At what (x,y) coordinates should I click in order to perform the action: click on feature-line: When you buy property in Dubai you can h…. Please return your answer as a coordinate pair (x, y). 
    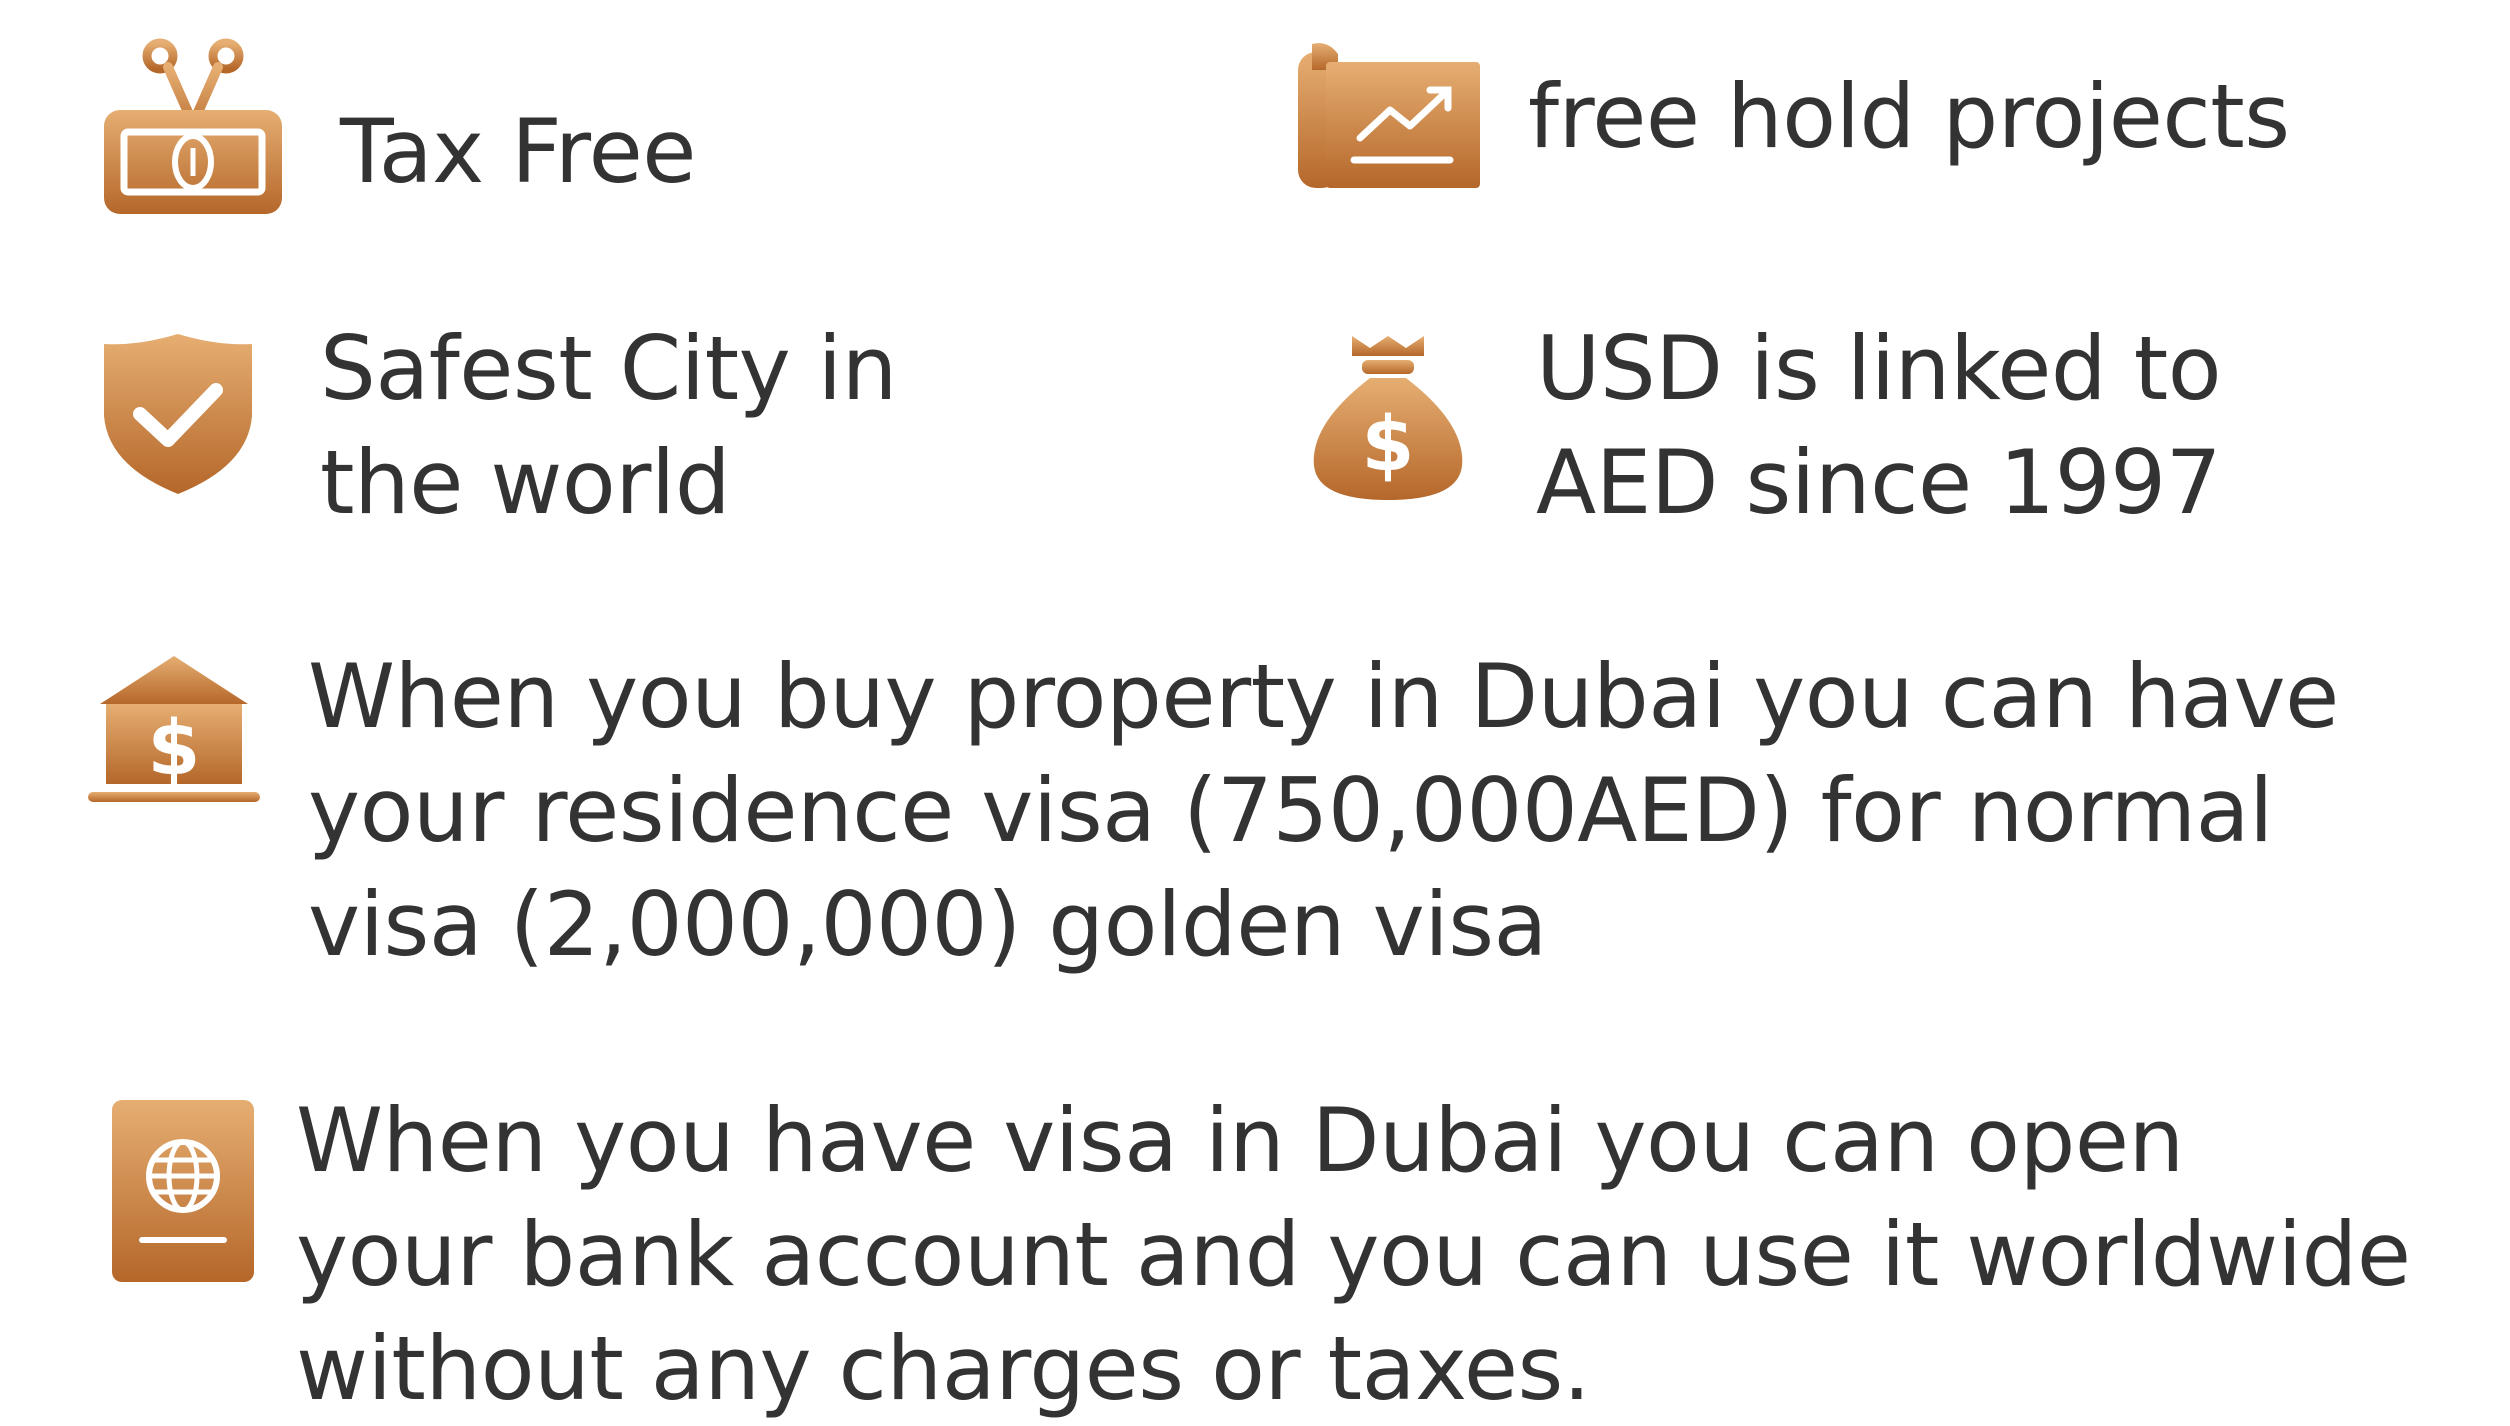
    Looking at the image, I should click on (1323, 696).